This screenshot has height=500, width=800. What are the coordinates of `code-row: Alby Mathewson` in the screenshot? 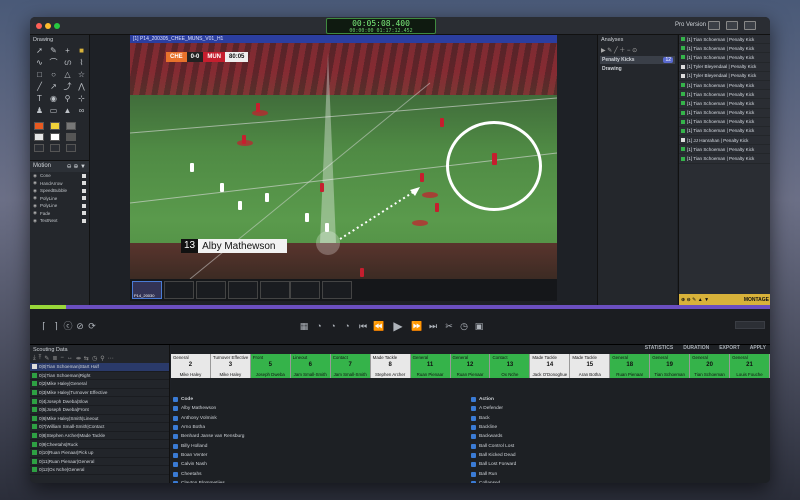 It's located at (208, 408).